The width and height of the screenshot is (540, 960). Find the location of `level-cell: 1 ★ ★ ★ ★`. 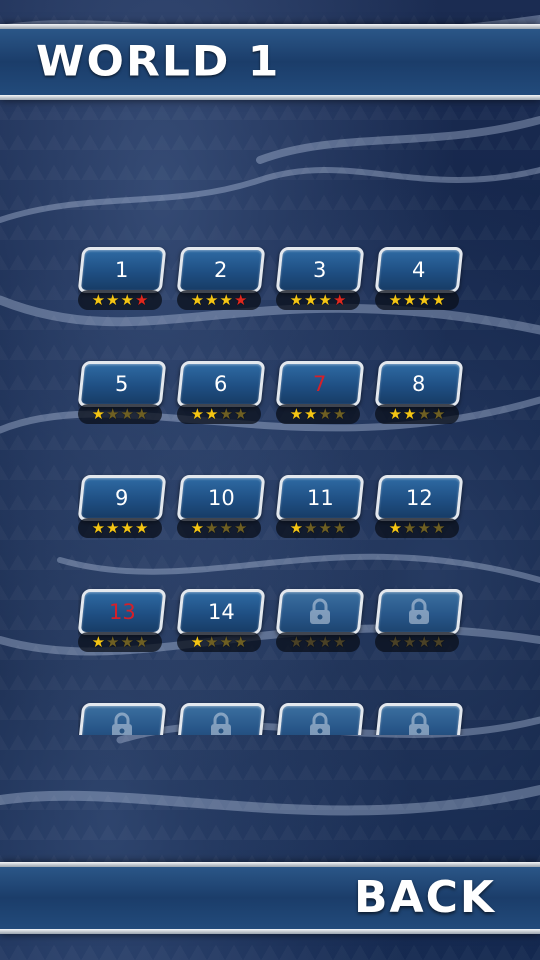

level-cell: 1 ★ ★ ★ ★ is located at coordinates (122, 280).